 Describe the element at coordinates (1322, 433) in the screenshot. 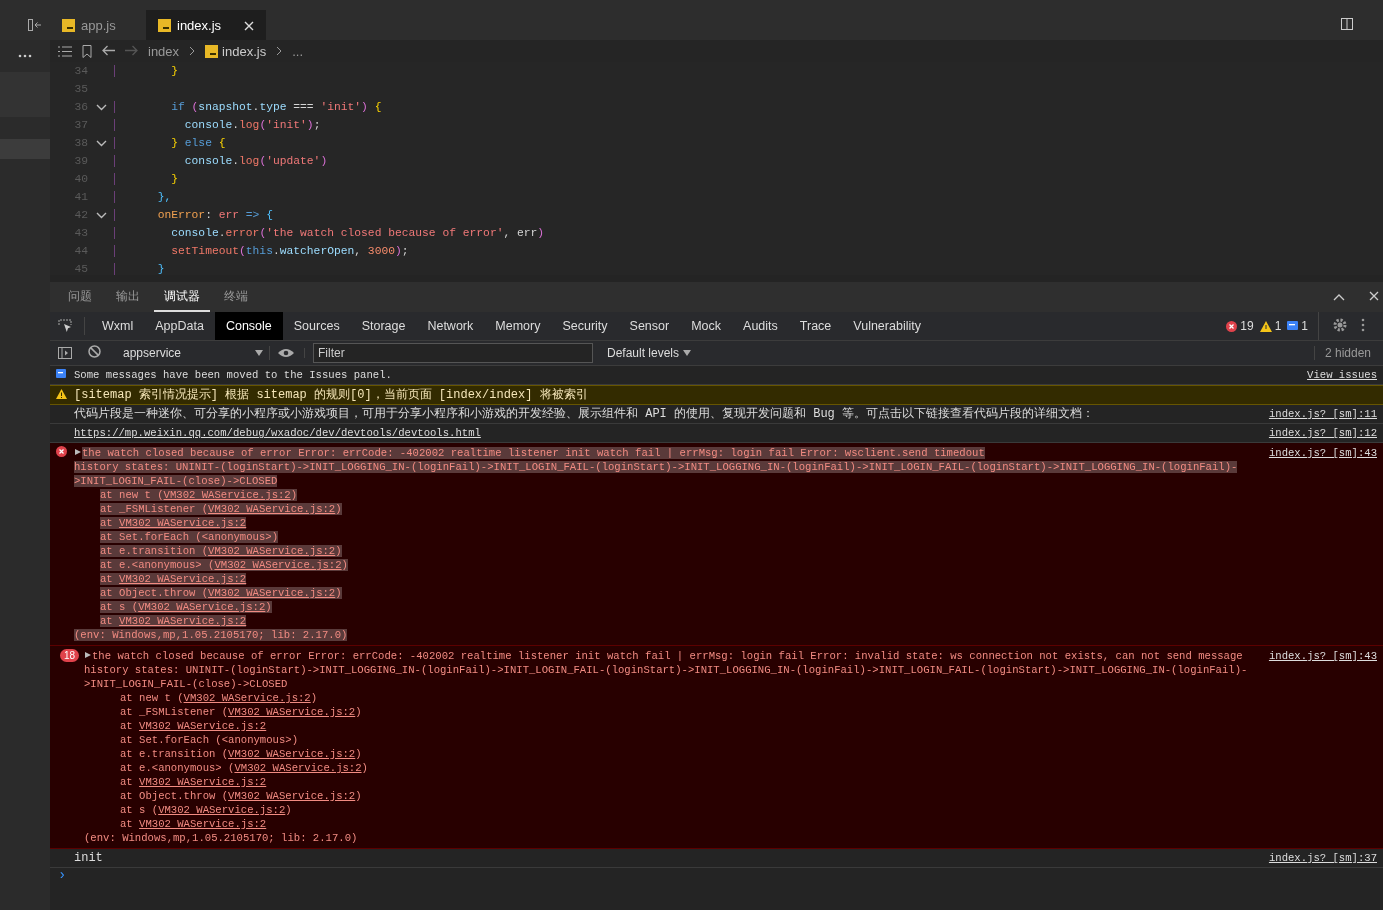

I see `source-link: index.js? [sm]:12` at that location.